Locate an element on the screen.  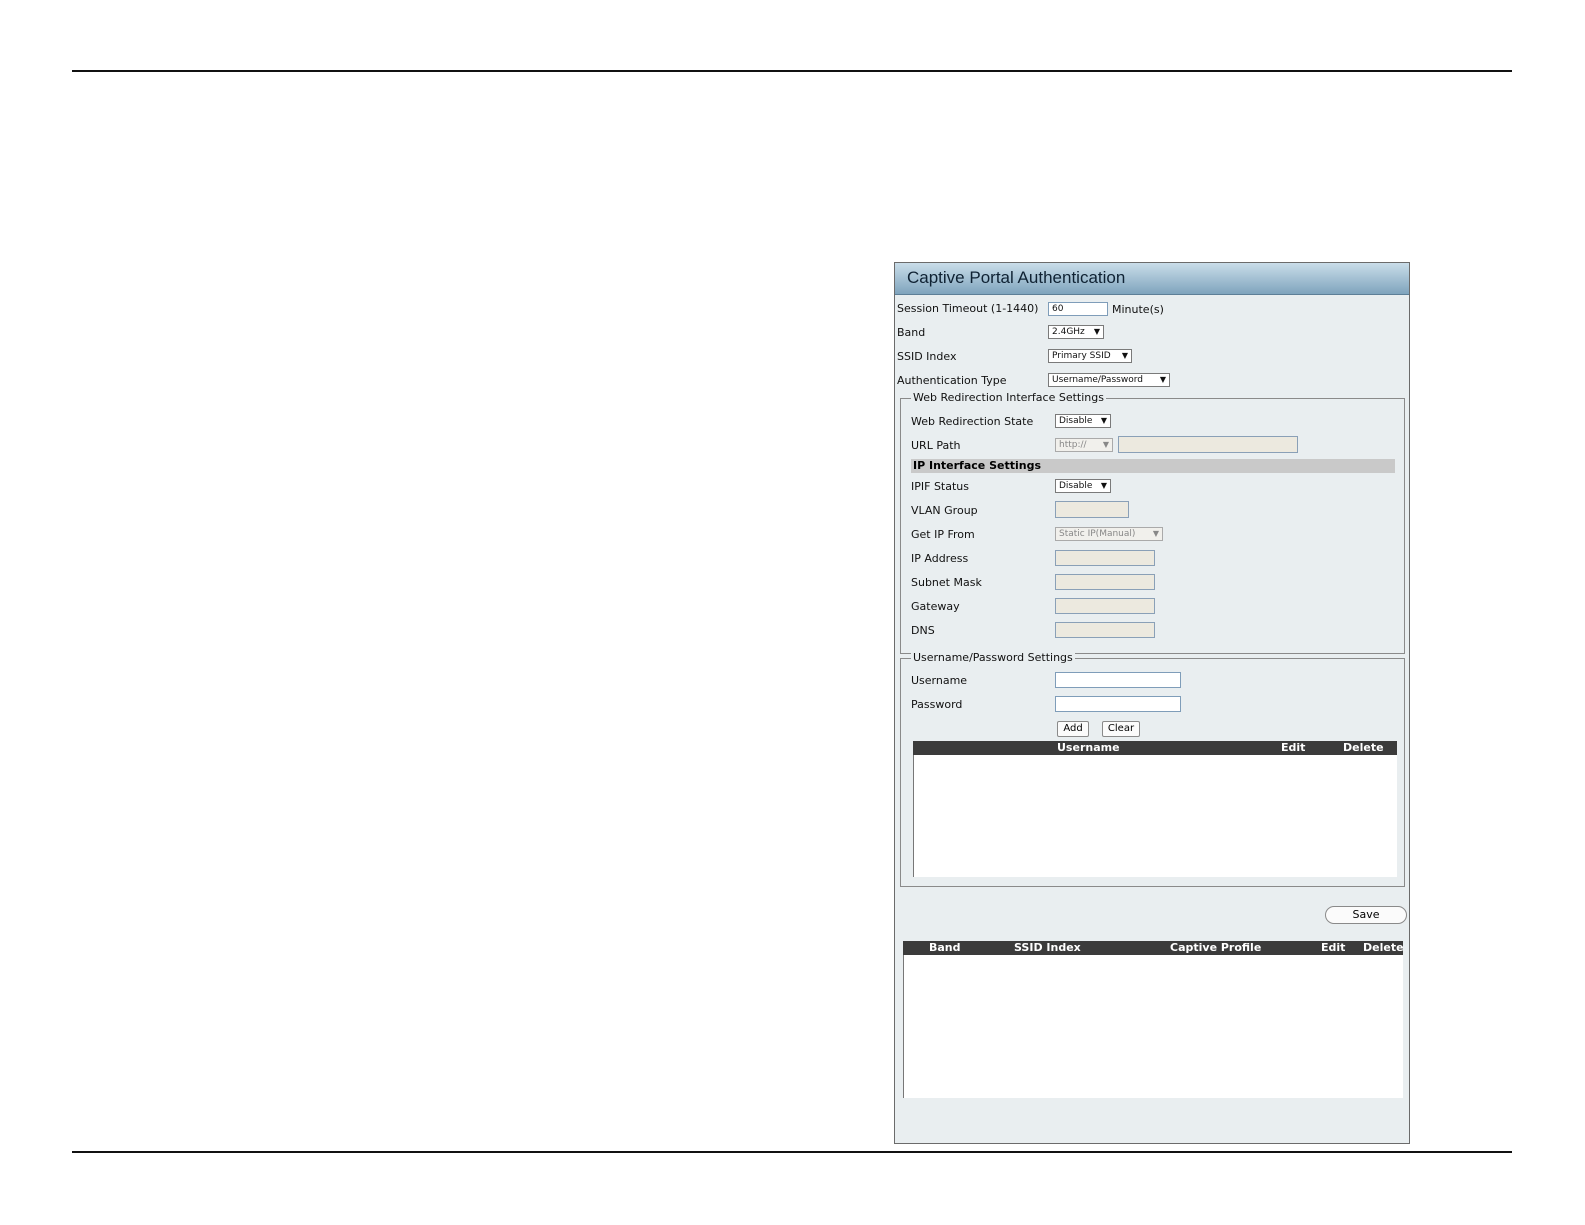
url-scheme-value: http:// is located at coordinates (1073, 445).